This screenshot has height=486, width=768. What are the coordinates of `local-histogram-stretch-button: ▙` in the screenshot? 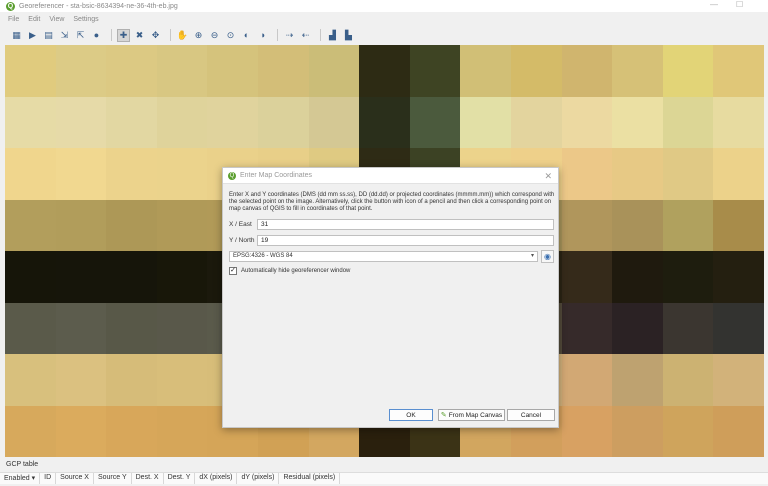 It's located at (348, 35).